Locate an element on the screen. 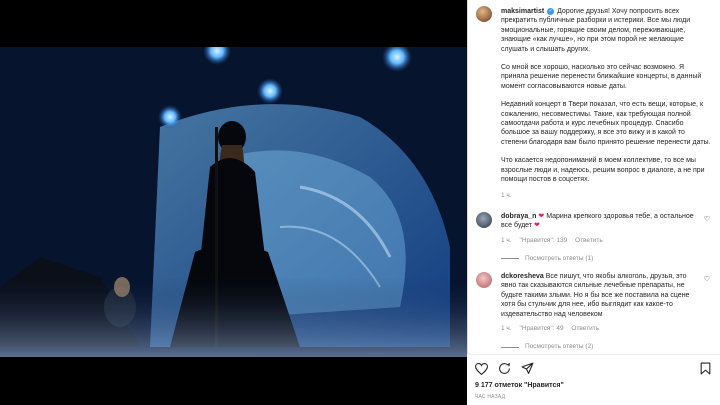  author-username: maksimartist is located at coordinates (522, 11).